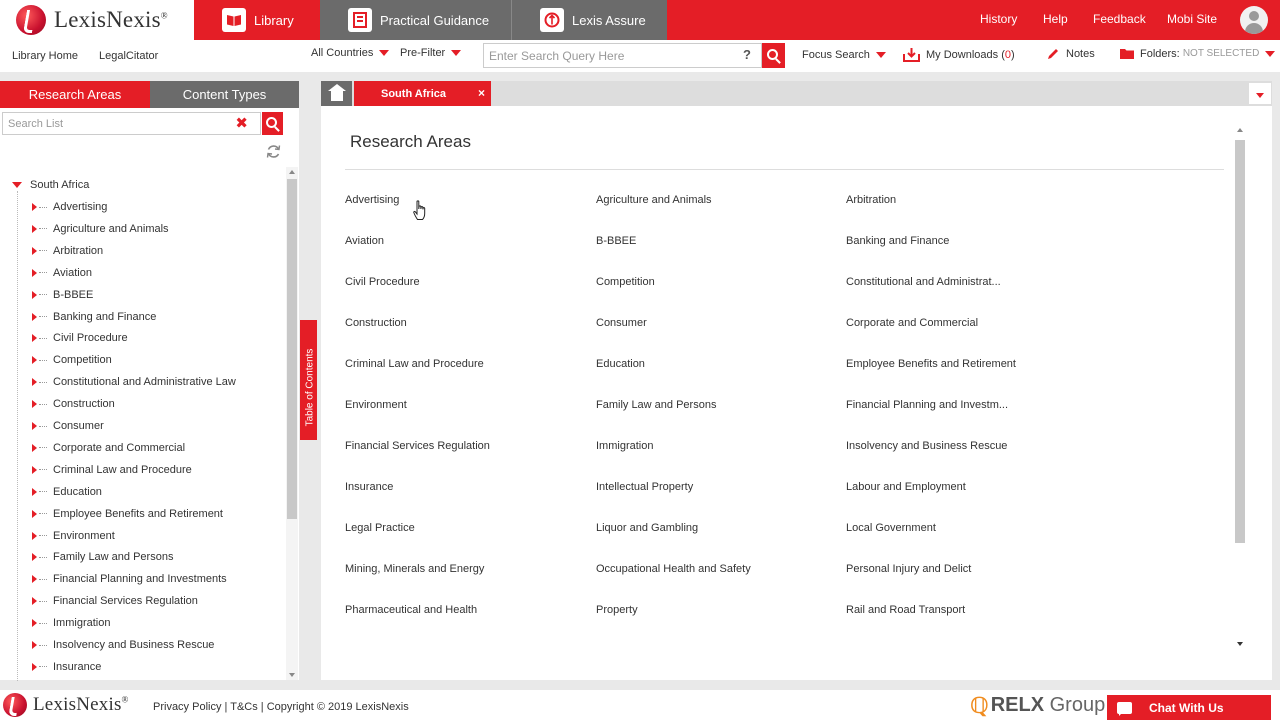 This screenshot has height=720, width=1280. Describe the element at coordinates (107, 19) in the screenshot. I see `logo-text: LexisNexis` at that location.